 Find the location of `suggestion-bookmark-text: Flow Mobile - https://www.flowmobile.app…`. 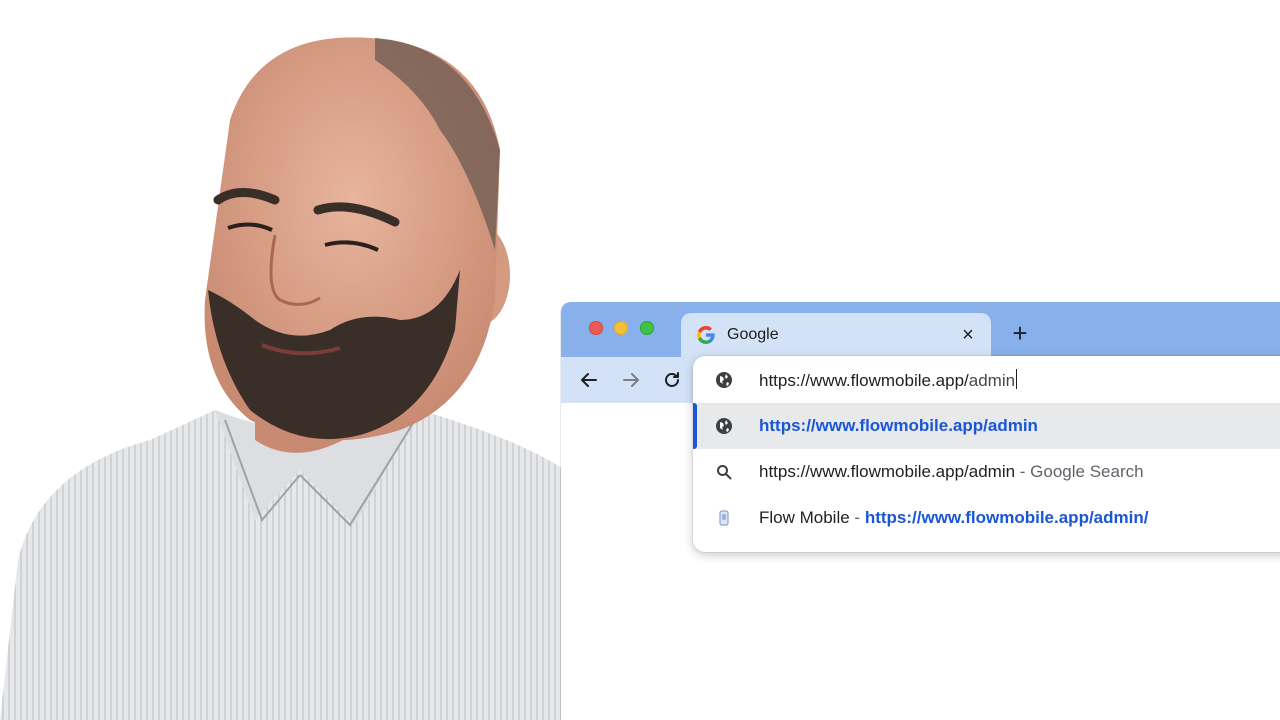

suggestion-bookmark-text: Flow Mobile - https://www.flowmobile.app… is located at coordinates (953, 518).